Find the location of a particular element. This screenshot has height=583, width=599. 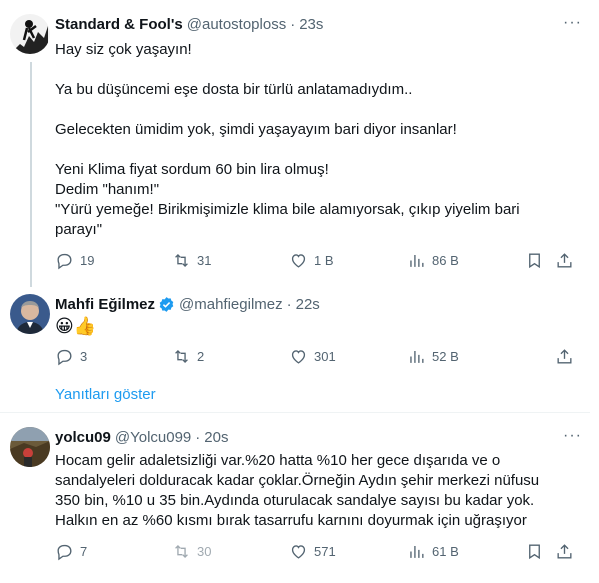

tweet-text: 😀👍 is located at coordinates (76, 326).